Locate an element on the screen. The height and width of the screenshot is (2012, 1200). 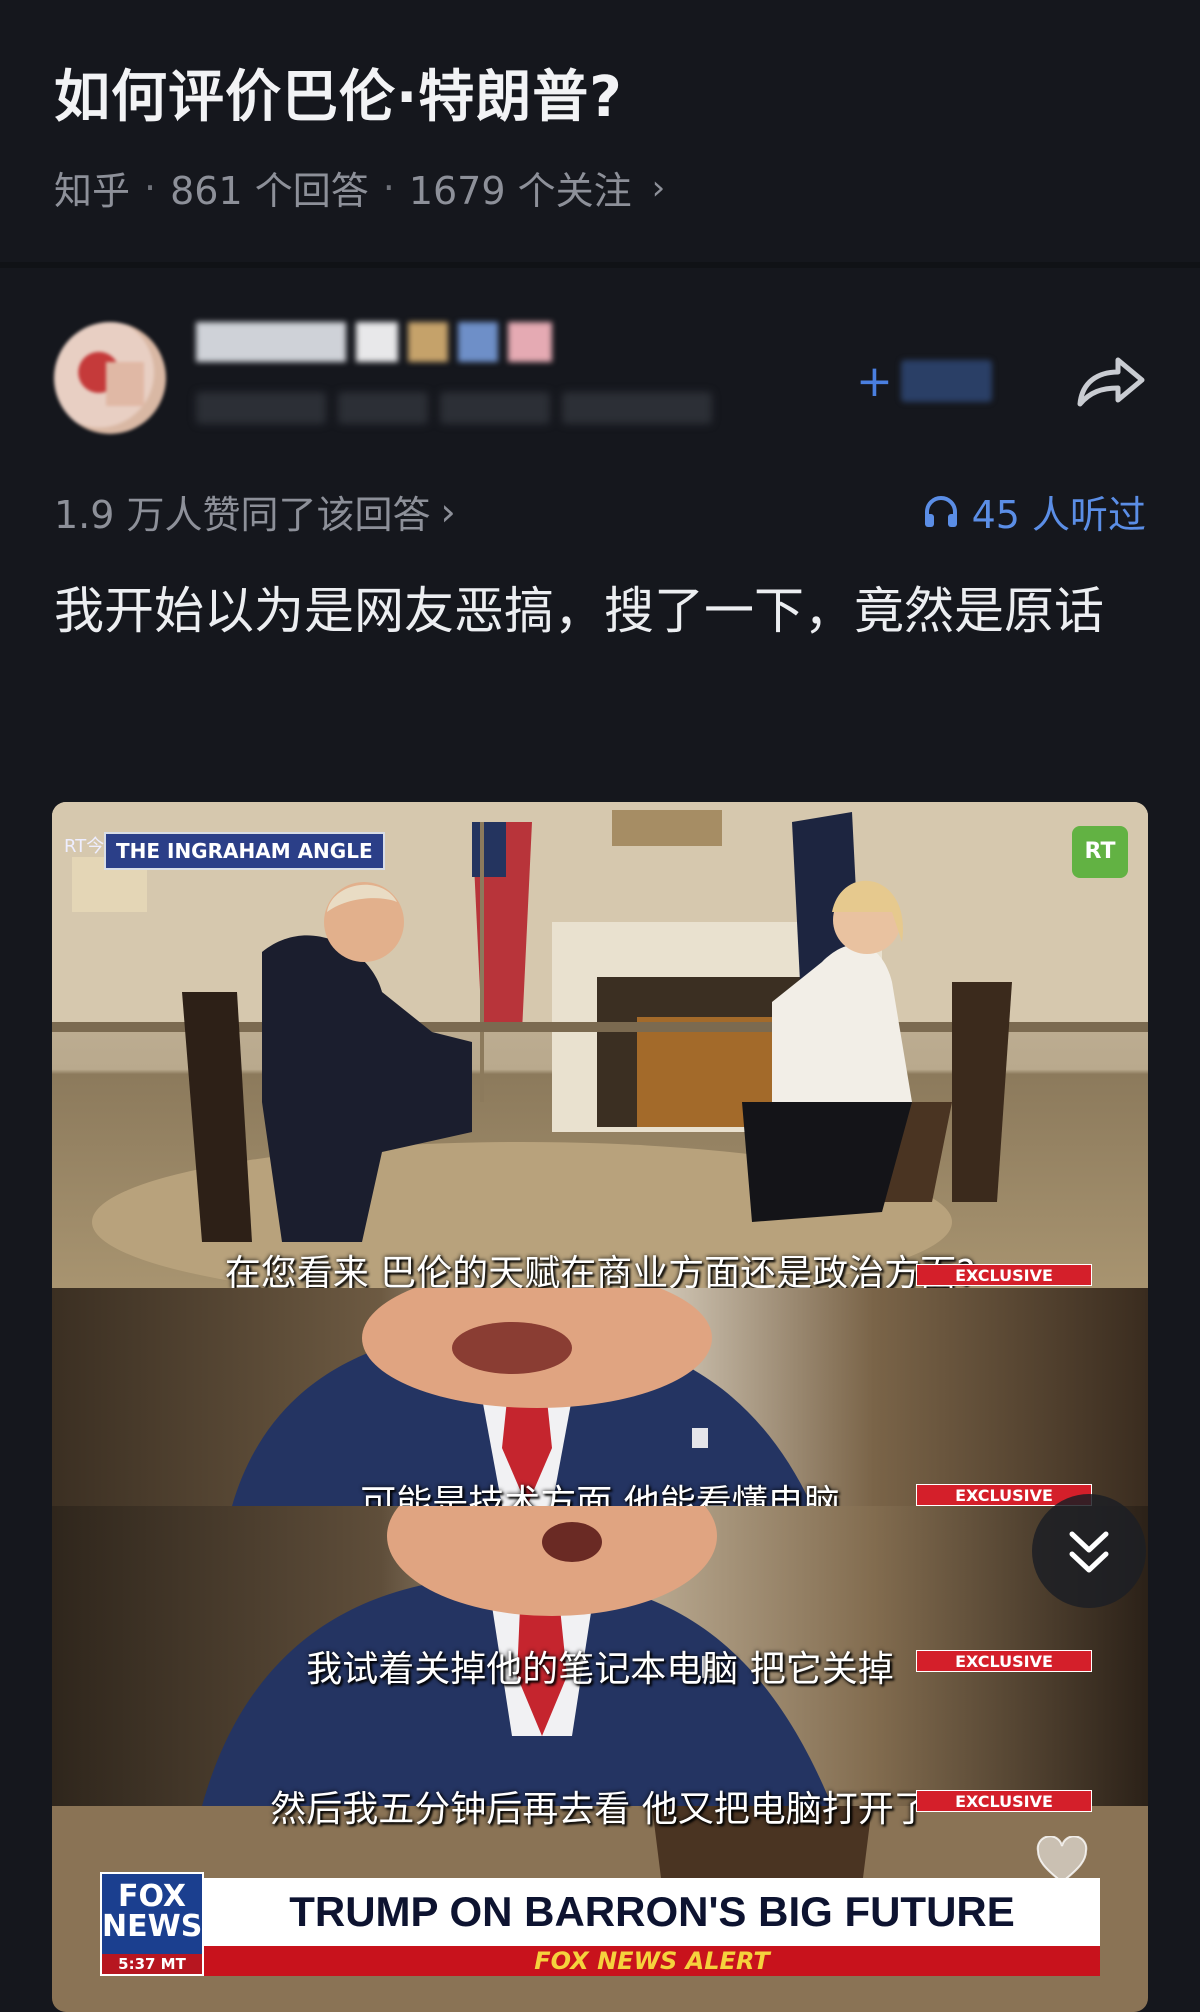
followers-count: 1679 个关注 is located at coordinates (520, 191).